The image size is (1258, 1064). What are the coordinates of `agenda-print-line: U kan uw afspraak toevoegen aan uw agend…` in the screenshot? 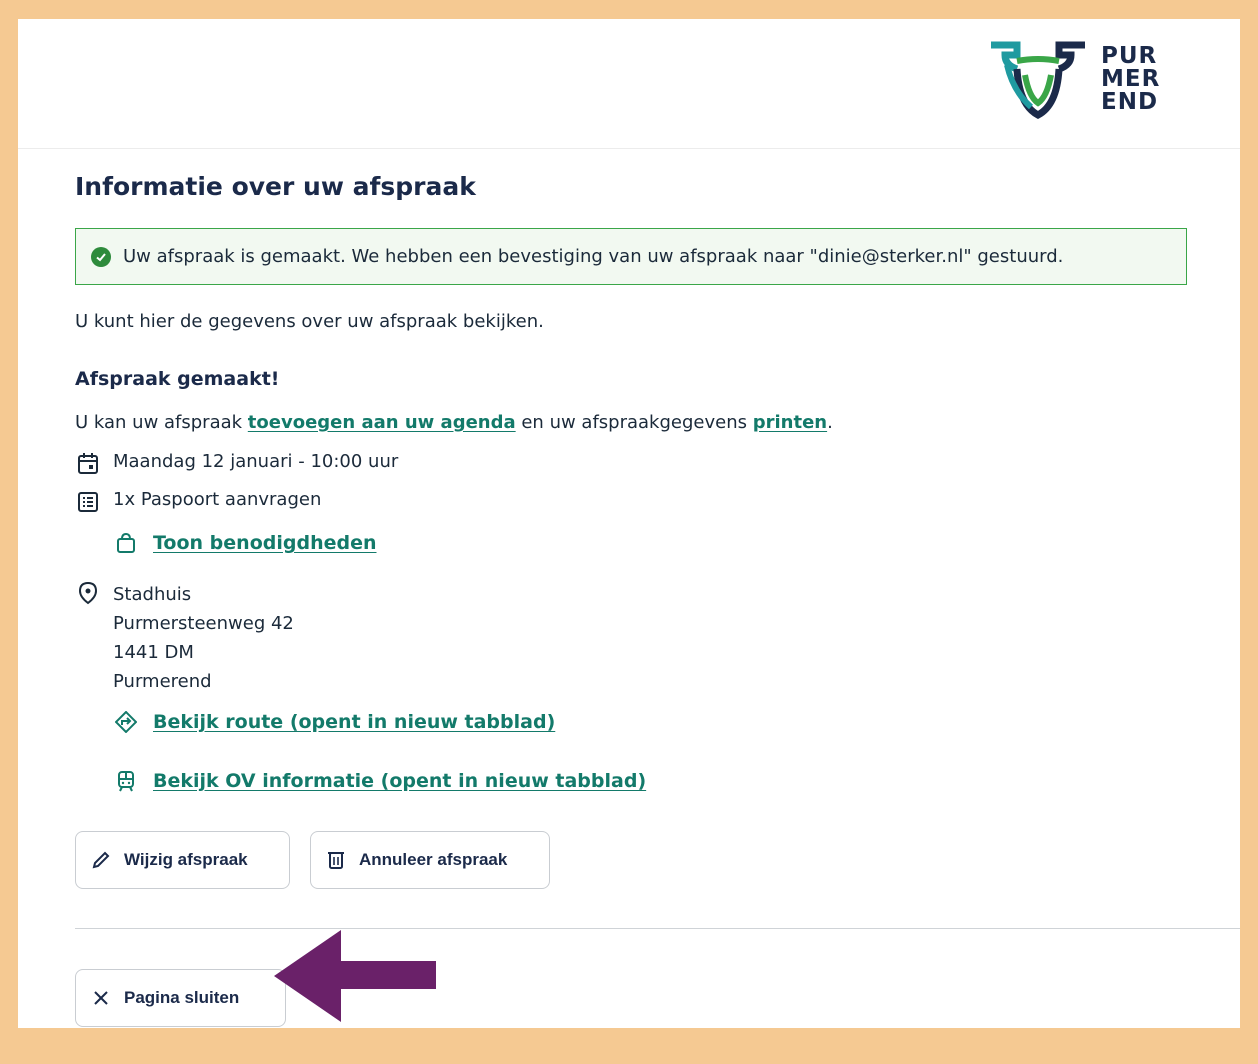 It's located at (454, 422).